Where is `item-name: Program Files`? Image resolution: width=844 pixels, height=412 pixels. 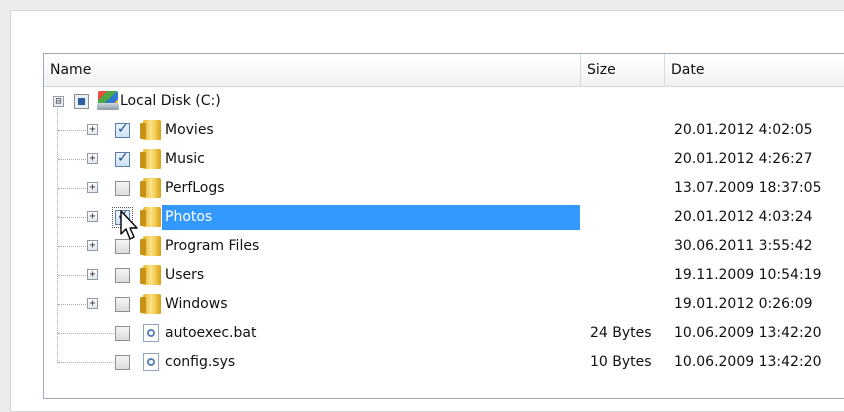
item-name: Program Files is located at coordinates (212, 246).